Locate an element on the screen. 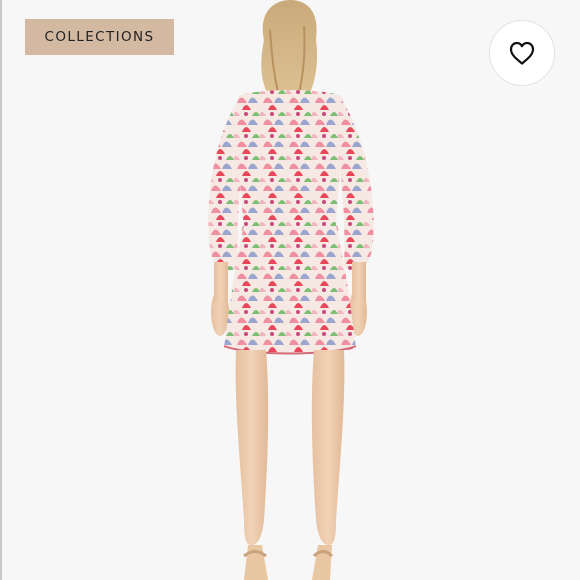 The width and height of the screenshot is (580, 580). heart-outline-icon is located at coordinates (522, 53).